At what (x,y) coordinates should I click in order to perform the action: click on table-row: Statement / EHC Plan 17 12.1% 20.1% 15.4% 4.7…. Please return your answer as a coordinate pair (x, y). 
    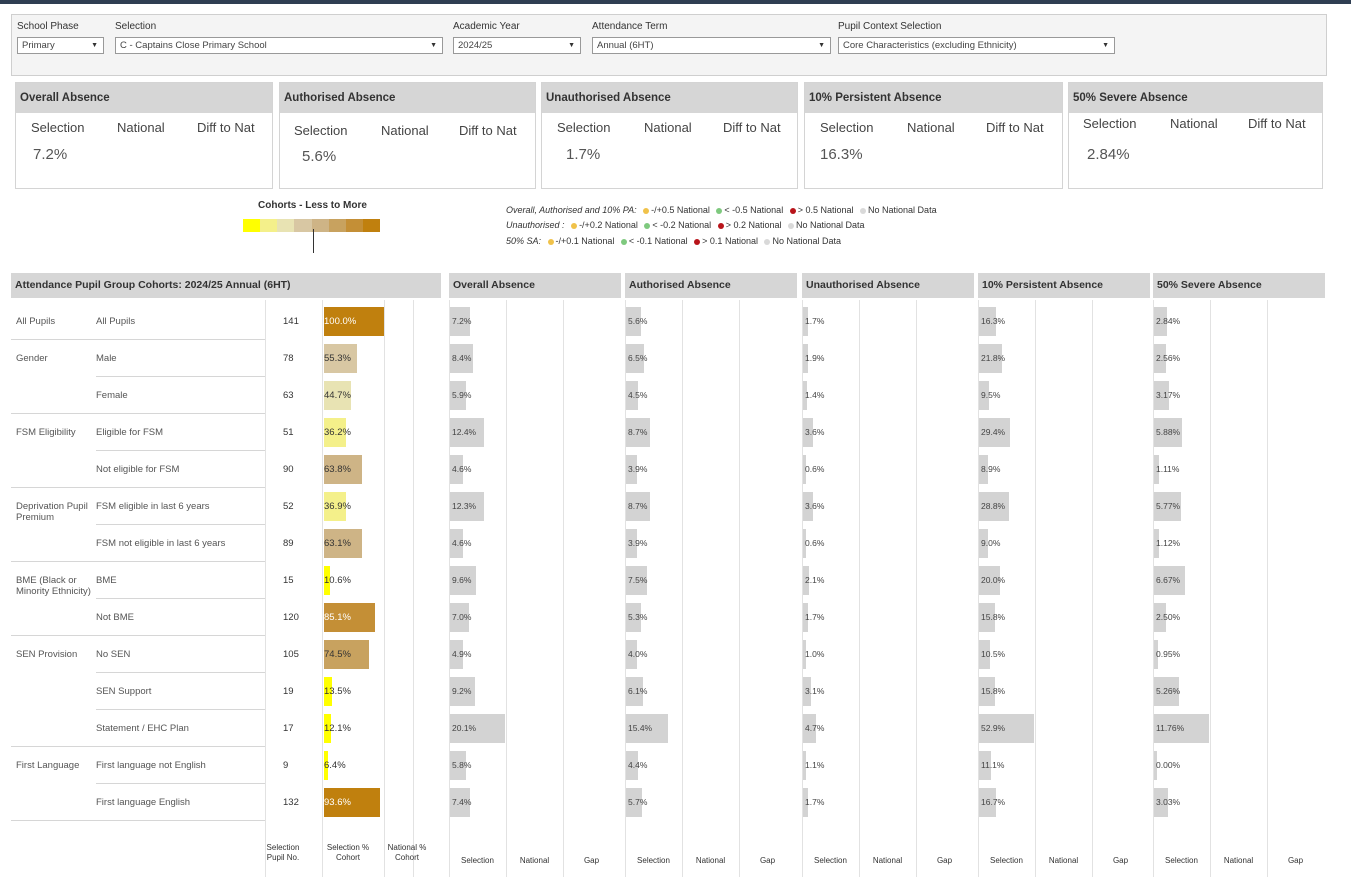
    Looking at the image, I should click on (671, 728).